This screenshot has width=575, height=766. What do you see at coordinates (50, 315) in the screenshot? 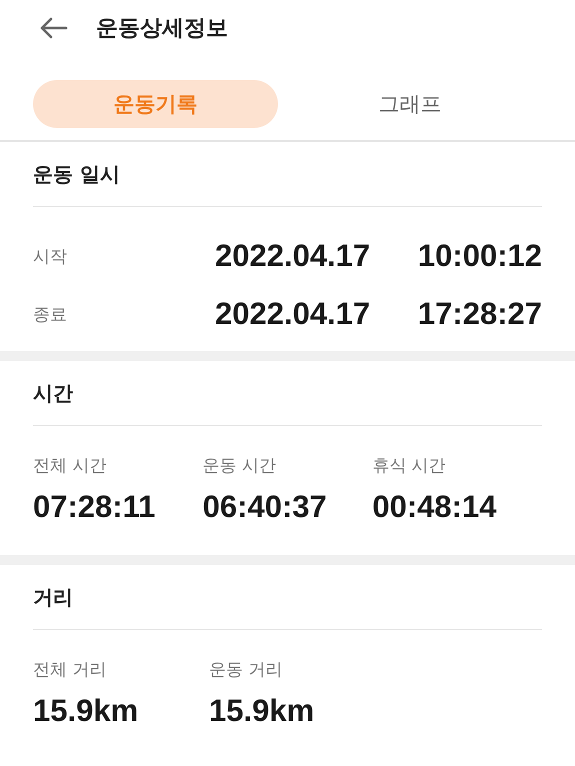
I see `row-label: 종료` at bounding box center [50, 315].